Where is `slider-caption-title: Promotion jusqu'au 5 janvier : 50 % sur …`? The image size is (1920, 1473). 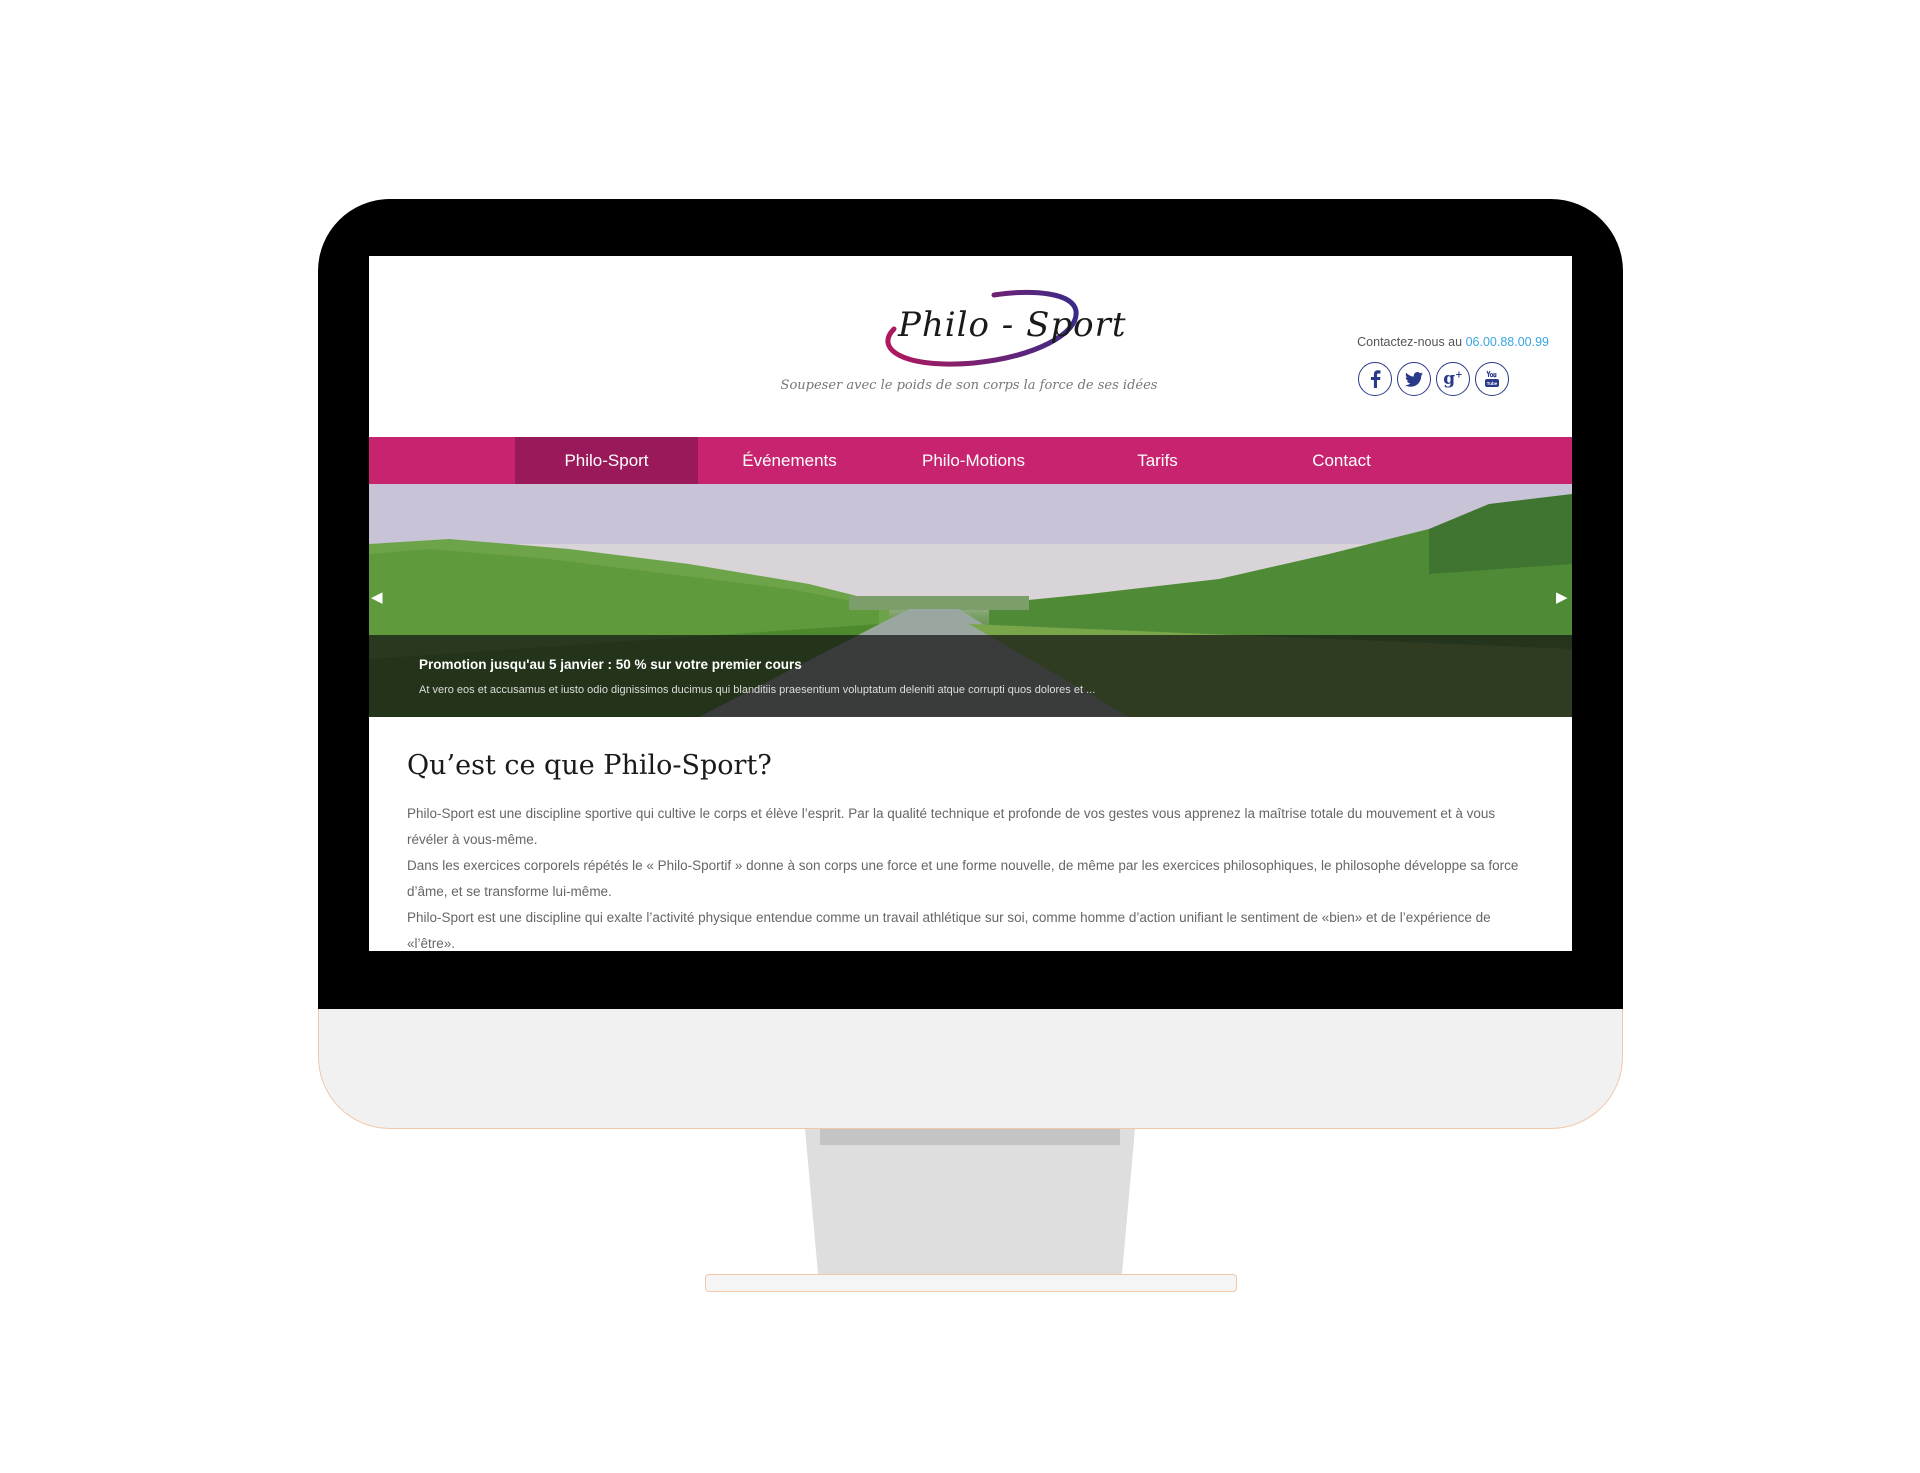 slider-caption-title: Promotion jusqu'au 5 janvier : 50 % sur … is located at coordinates (610, 664).